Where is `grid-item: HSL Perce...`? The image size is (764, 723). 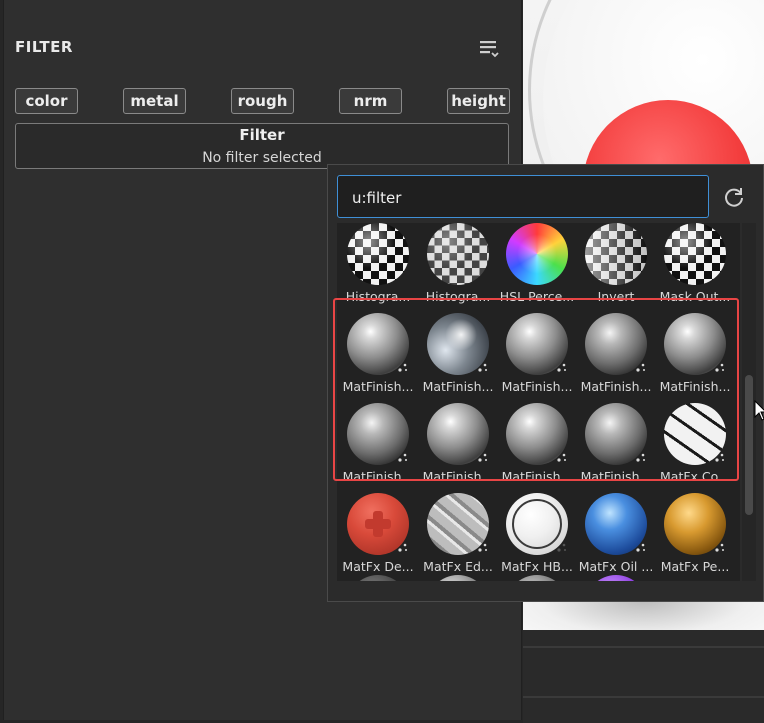
grid-item: HSL Perce... is located at coordinates (537, 266).